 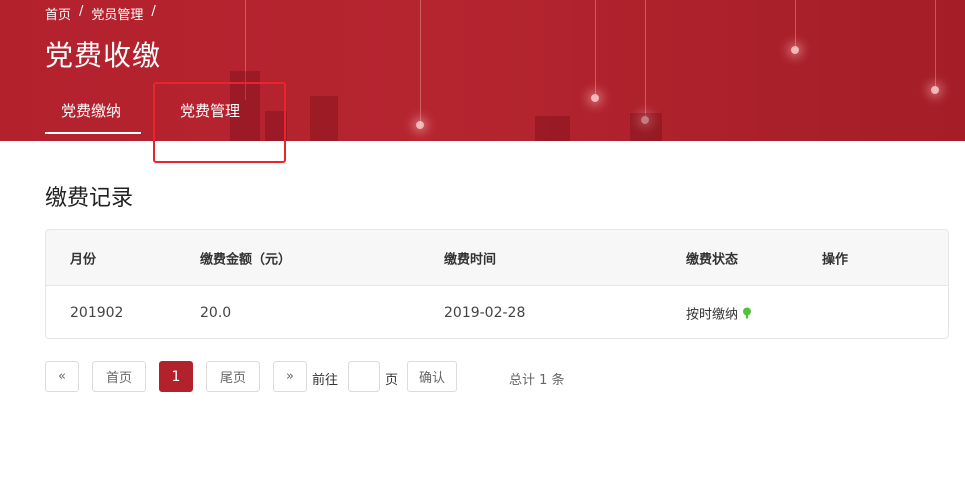 I want to click on current-page-button: 1, so click(x=176, y=376).